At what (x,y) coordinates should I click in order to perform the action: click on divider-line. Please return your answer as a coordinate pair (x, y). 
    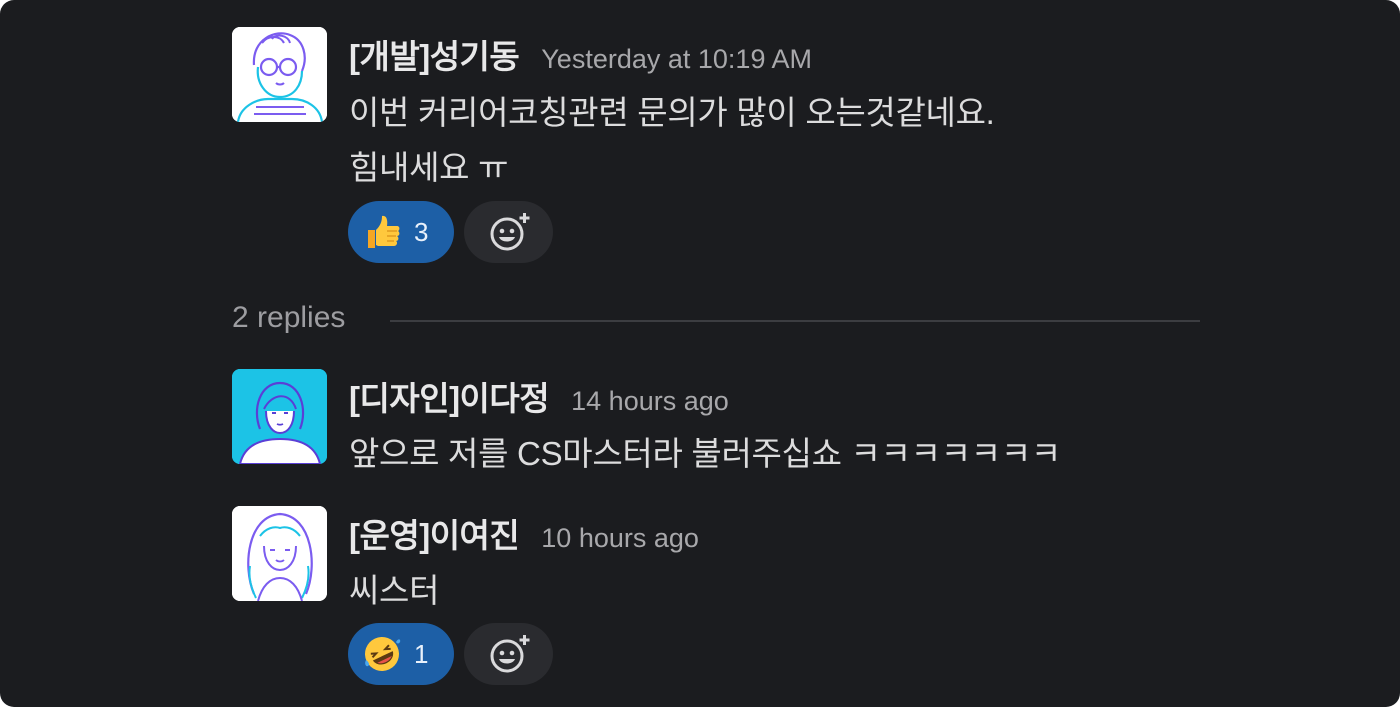
    Looking at the image, I should click on (795, 321).